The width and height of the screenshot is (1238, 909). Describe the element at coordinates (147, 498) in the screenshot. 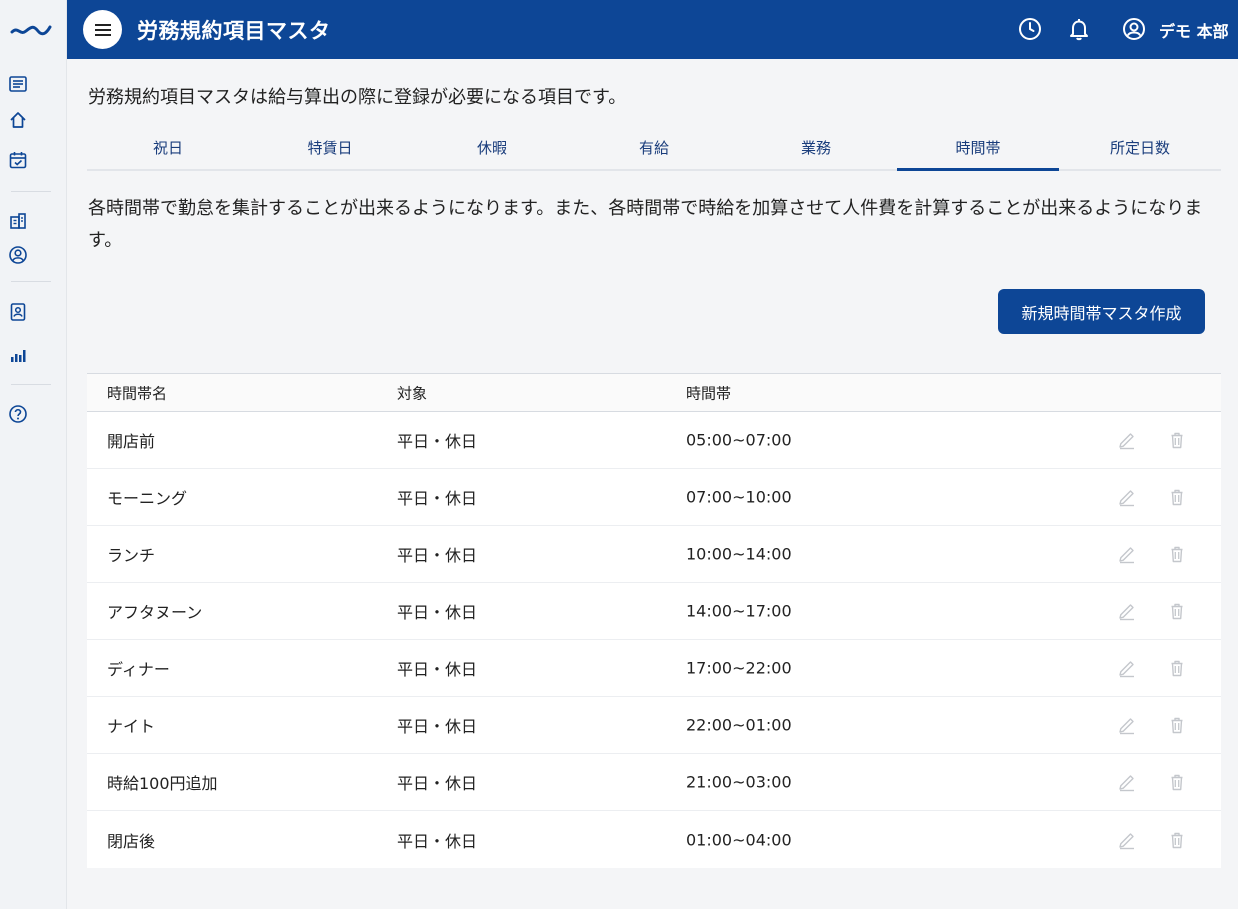

I see `time-slot-name: モーニング` at that location.